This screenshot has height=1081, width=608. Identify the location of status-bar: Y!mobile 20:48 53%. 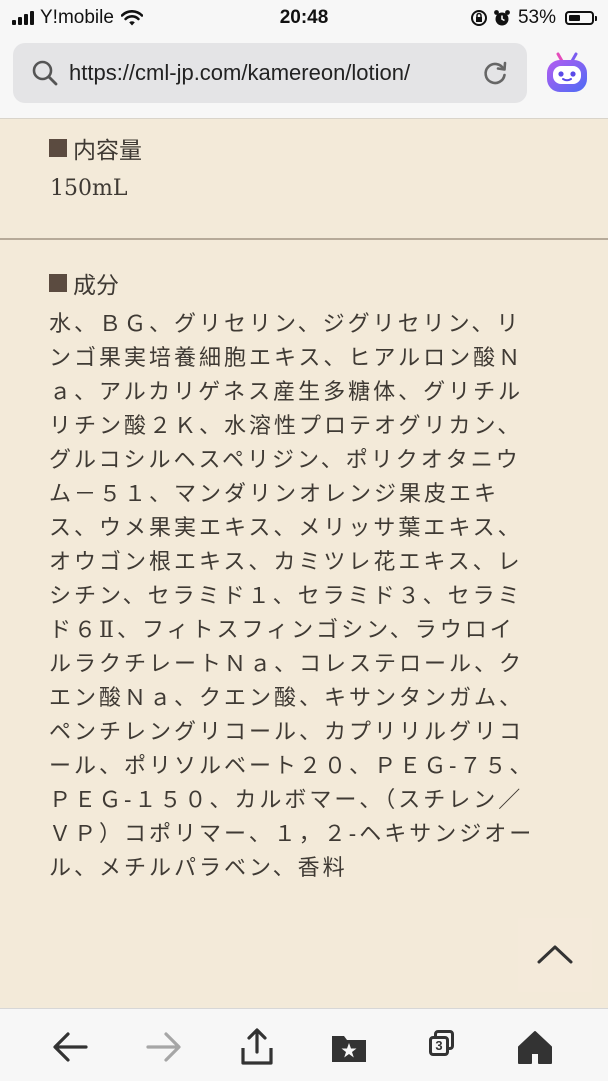
(304, 17).